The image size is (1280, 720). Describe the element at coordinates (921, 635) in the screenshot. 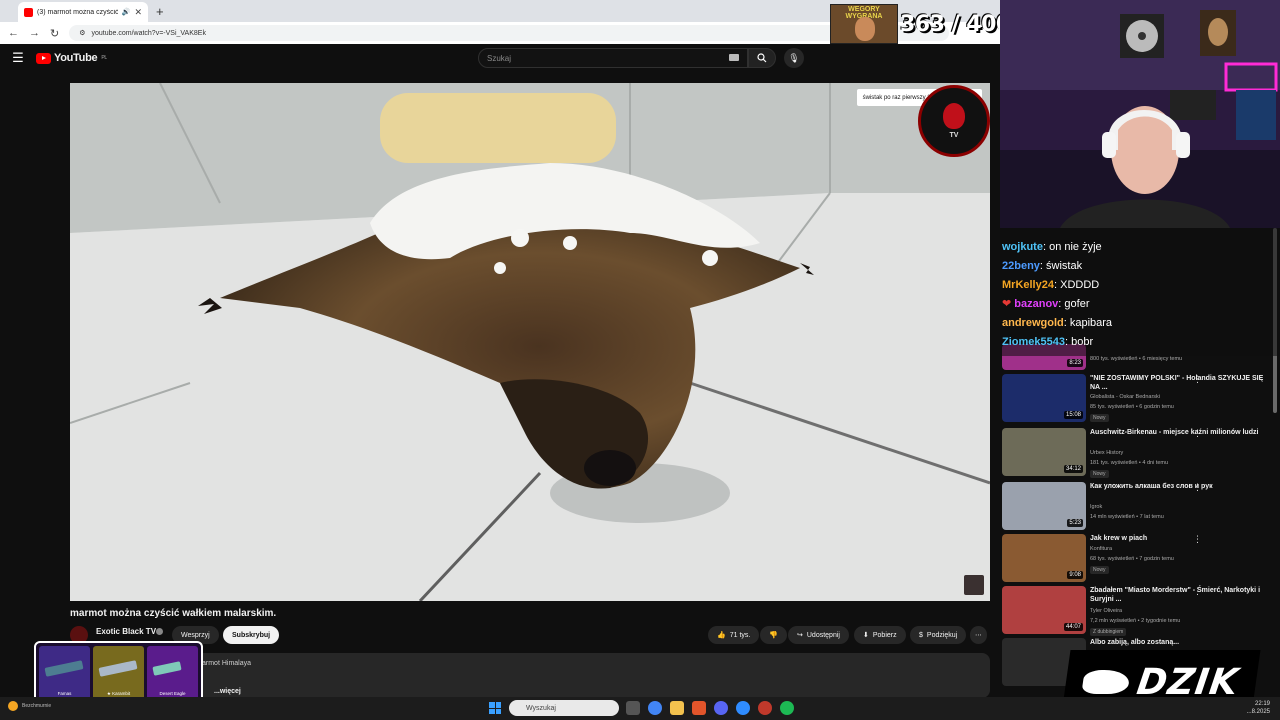

I see `thanks-icon: $` at that location.